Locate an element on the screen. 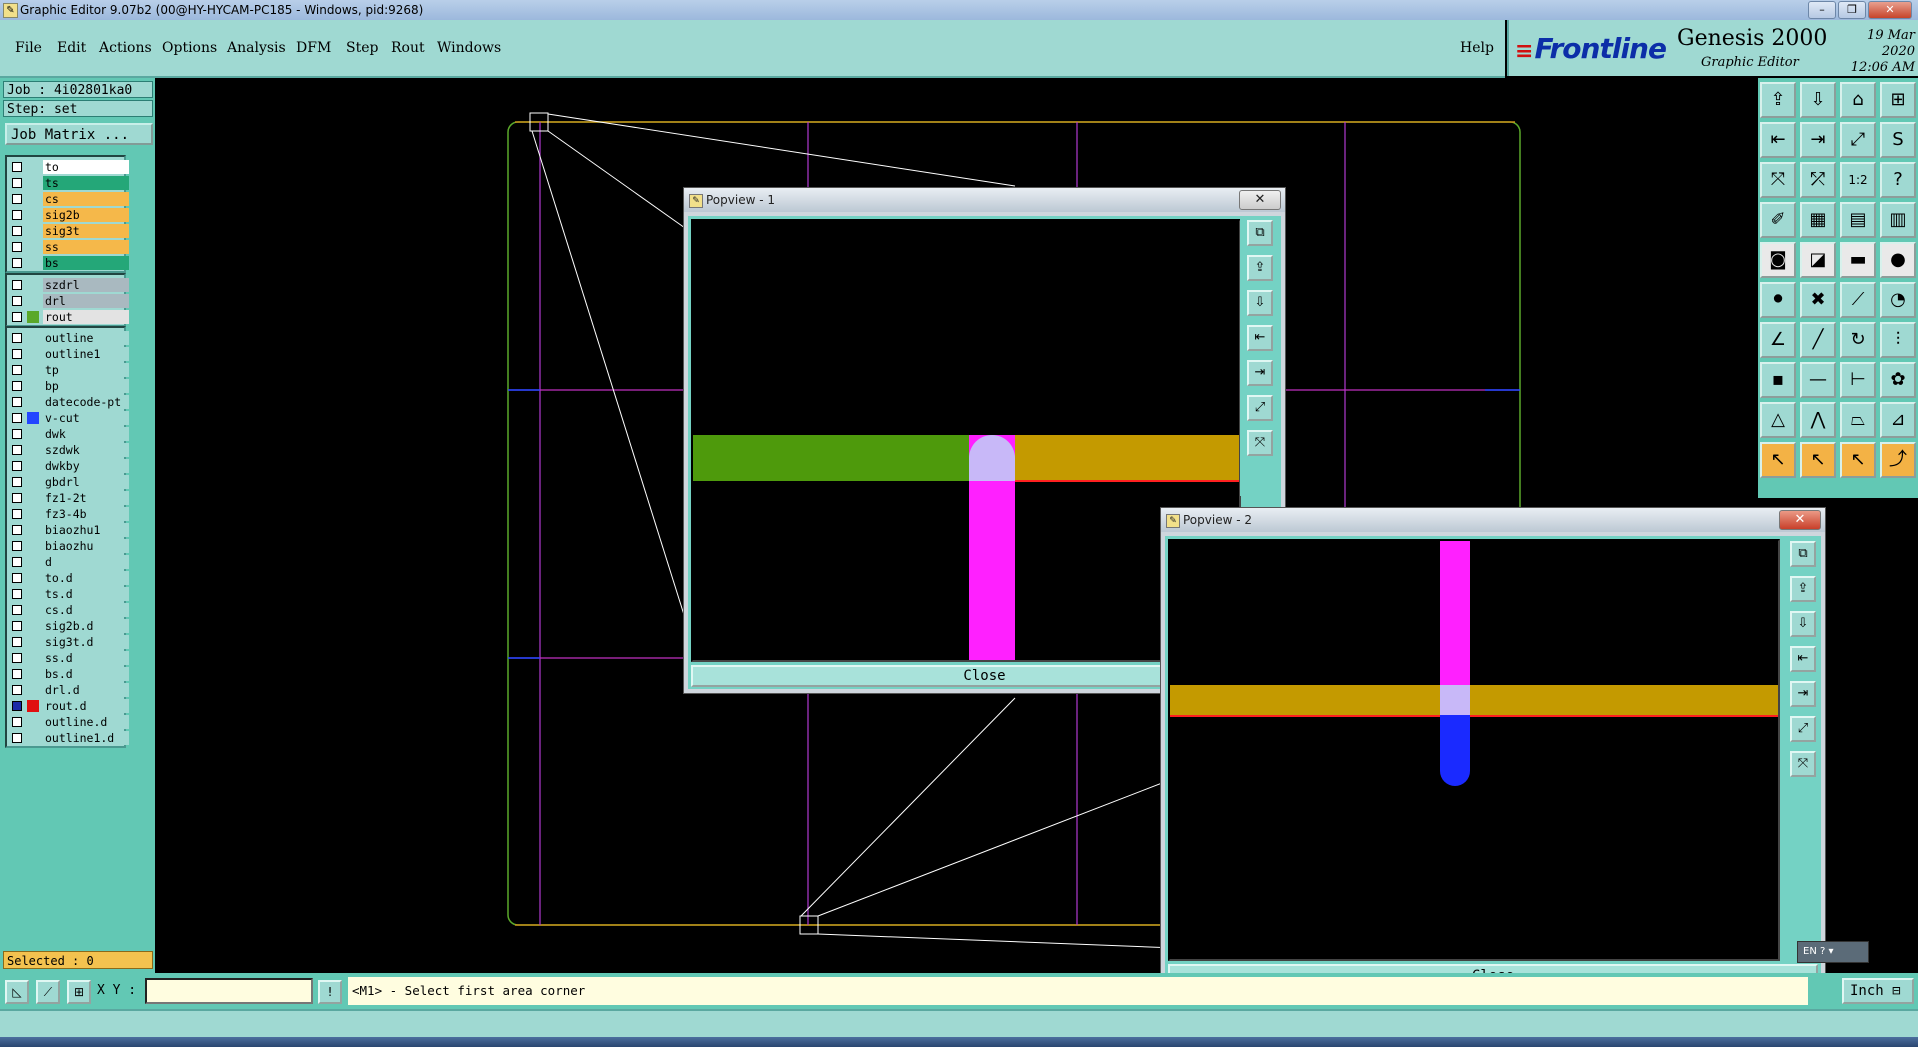  pad-icon: ◙ is located at coordinates (1778, 260).